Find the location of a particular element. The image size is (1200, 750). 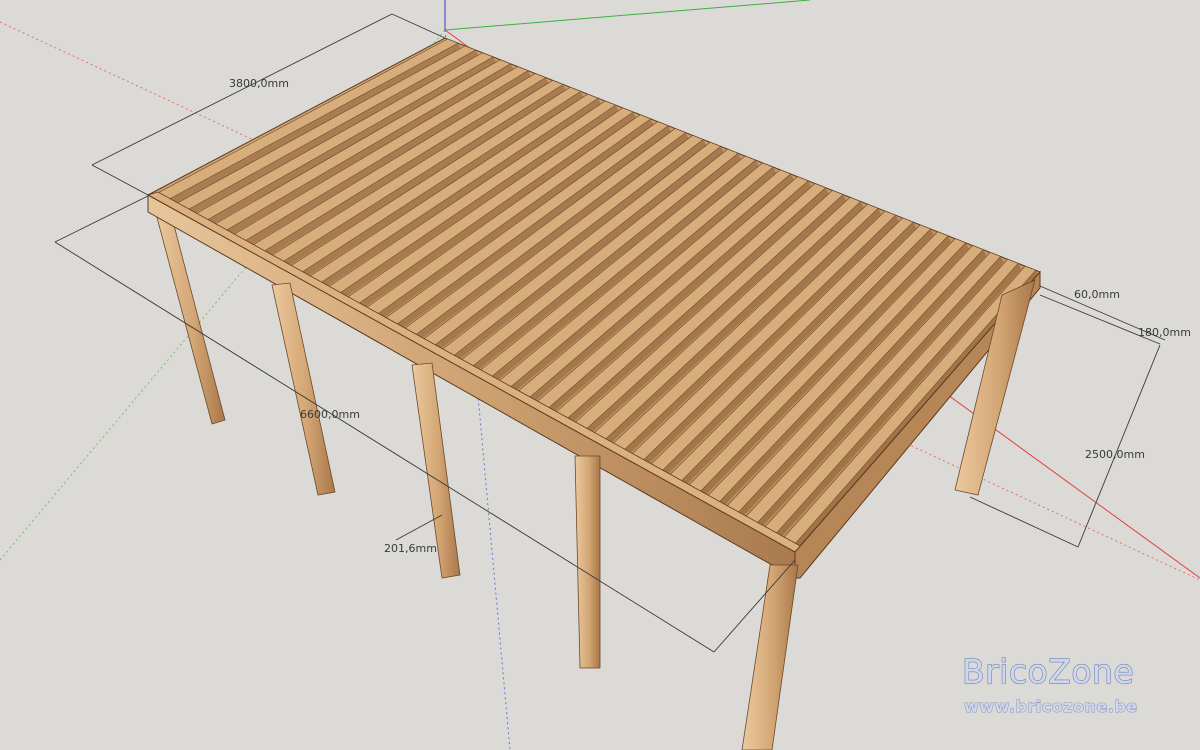

watermark-url: www.bricozone.be is located at coordinates (1051, 706).